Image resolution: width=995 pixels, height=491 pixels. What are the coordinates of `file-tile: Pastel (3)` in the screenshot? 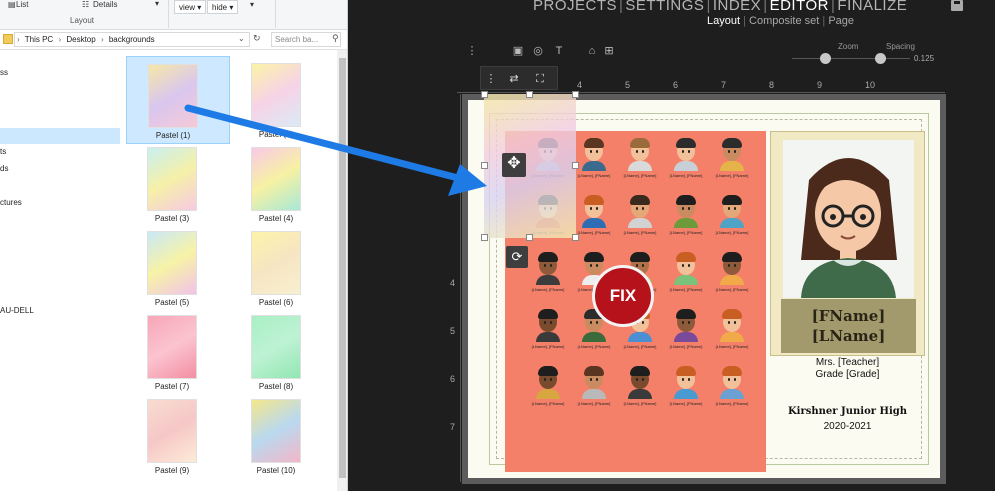 It's located at (178, 184).